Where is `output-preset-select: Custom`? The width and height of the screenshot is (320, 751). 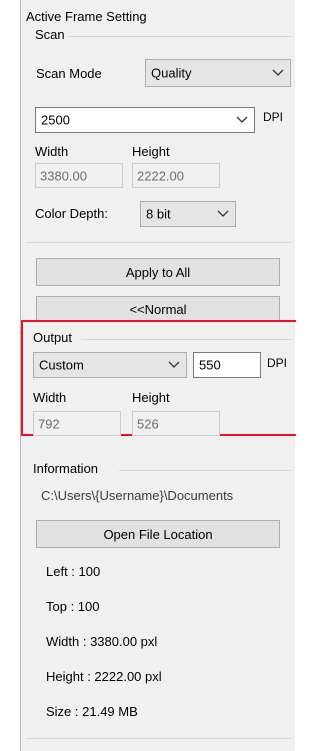
output-preset-select: Custom is located at coordinates (110, 365).